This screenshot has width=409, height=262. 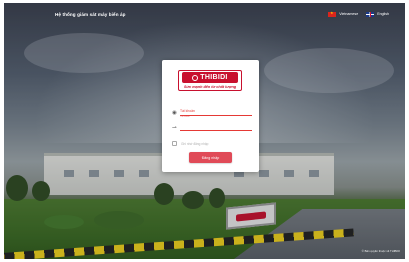 What do you see at coordinates (187, 111) in the screenshot?
I see `username-placeholder: Tài khoản` at bounding box center [187, 111].